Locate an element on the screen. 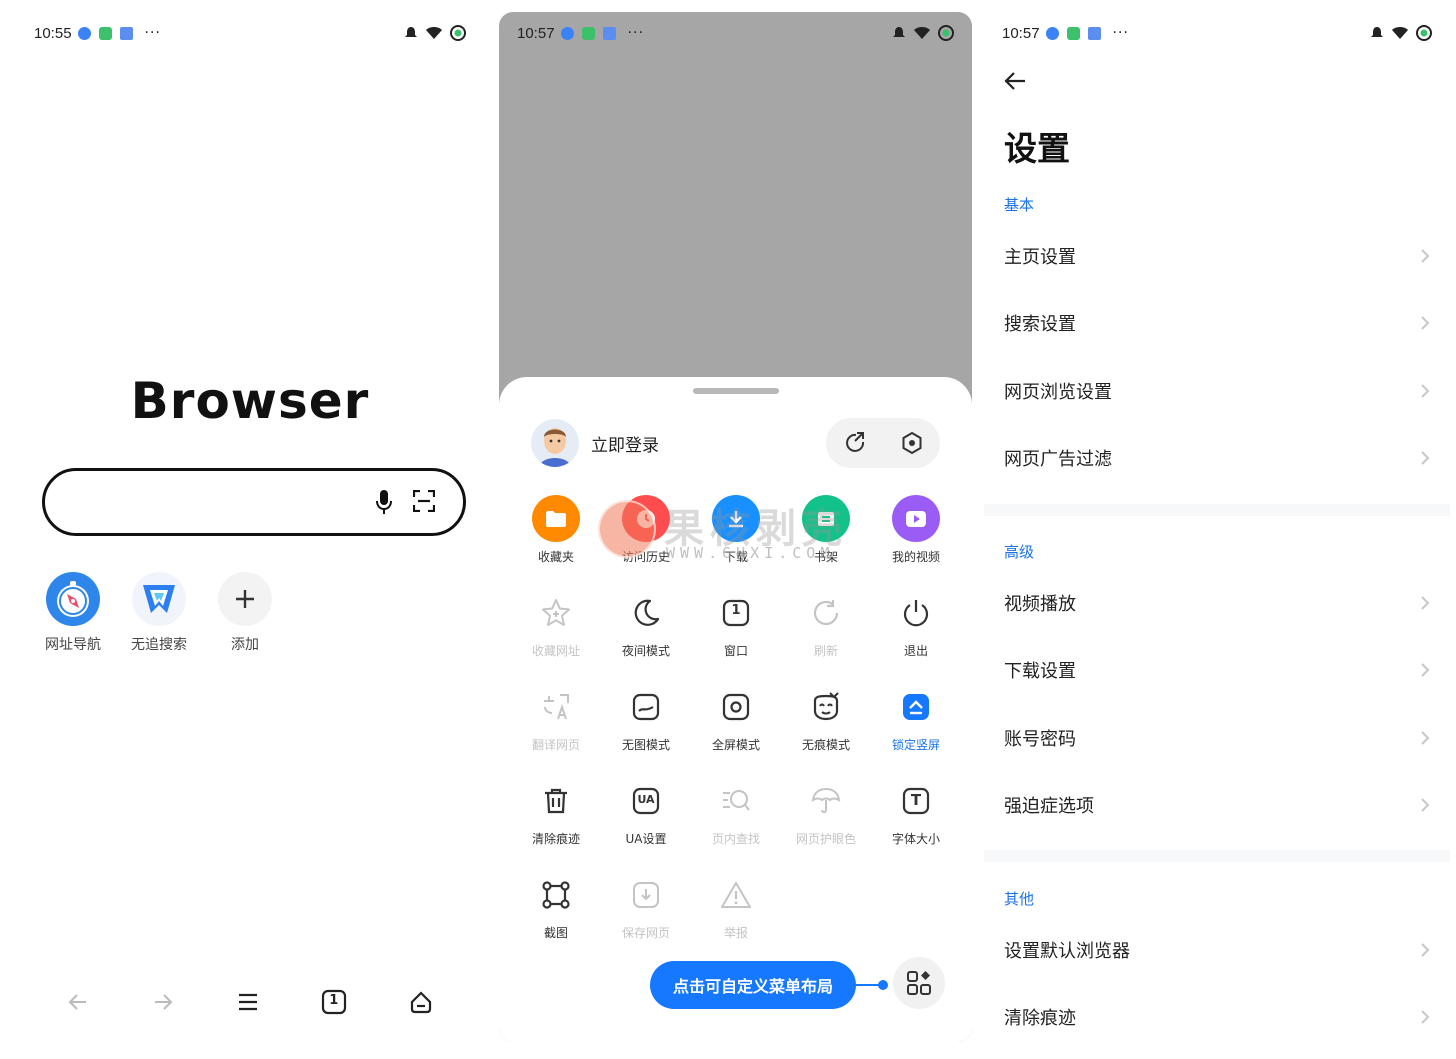 The height and width of the screenshot is (1059, 1456). settings-row-clear-traces: 清除痕迹 is located at coordinates (1217, 1017).